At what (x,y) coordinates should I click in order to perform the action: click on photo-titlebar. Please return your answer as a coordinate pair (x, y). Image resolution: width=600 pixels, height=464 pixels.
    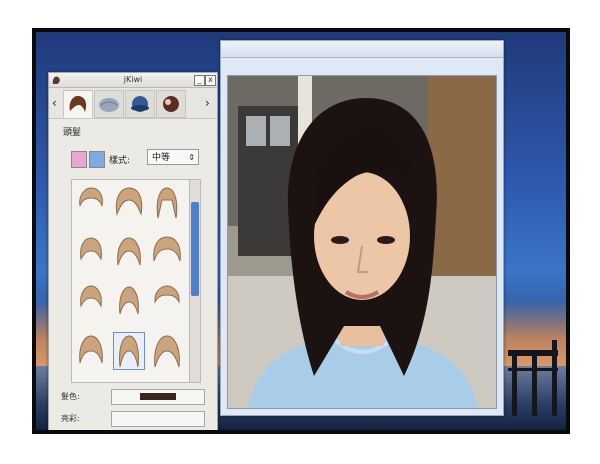
    Looking at the image, I should click on (362, 49).